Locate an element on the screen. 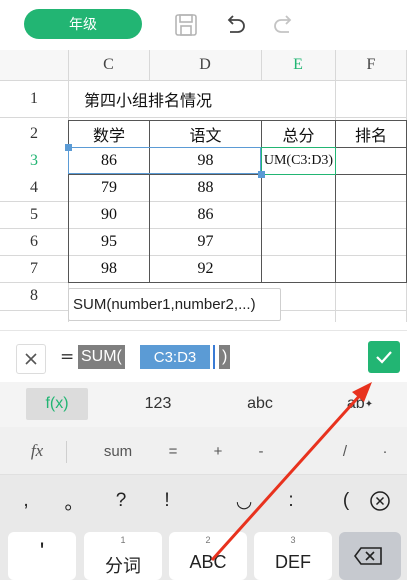 The width and height of the screenshot is (407, 580). key-number: 2 is located at coordinates (208, 540).